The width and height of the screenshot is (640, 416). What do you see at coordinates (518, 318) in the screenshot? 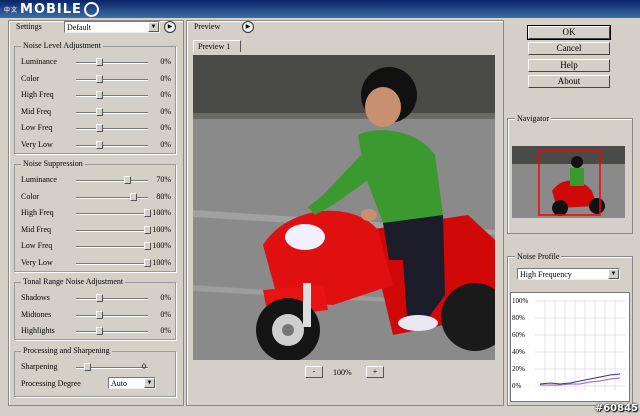
I see `y-tick-label: 80%` at bounding box center [518, 318].